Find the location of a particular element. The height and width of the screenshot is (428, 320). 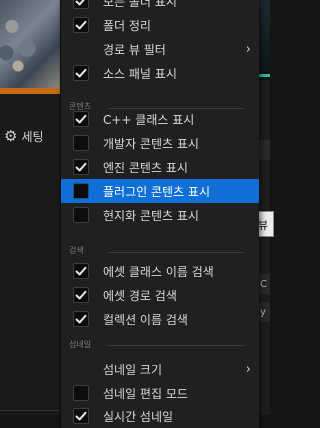

menu-toggle-item: 플러그인 콘텐츠 표시 is located at coordinates (160, 191).